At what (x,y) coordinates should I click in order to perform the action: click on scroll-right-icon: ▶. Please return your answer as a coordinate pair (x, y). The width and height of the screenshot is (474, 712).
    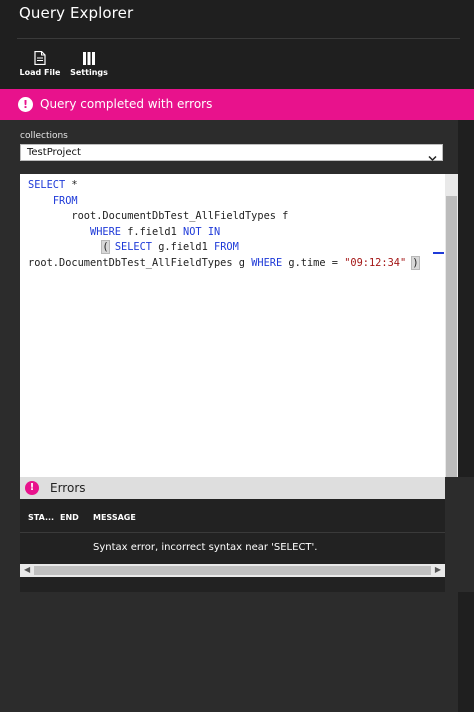
    Looking at the image, I should click on (438, 569).